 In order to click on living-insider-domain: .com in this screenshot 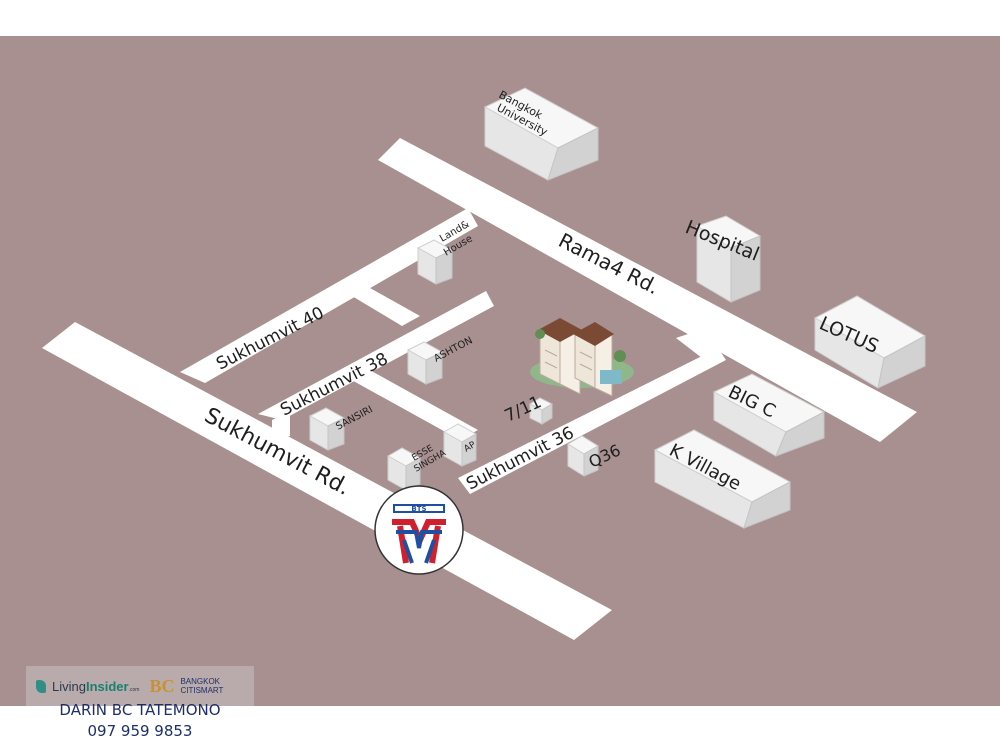, I will do `click(134, 689)`.